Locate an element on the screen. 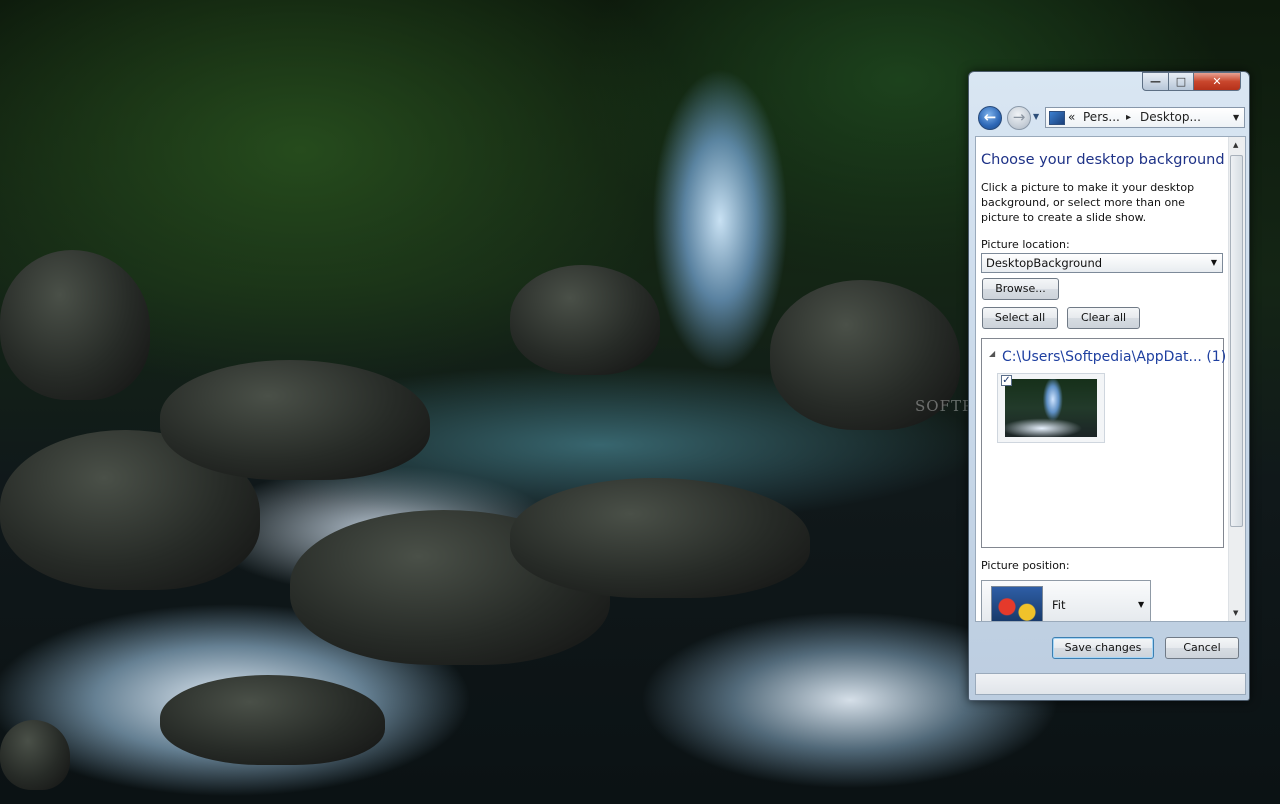  thumbnail-checkbox: ✓ is located at coordinates (1006, 380).